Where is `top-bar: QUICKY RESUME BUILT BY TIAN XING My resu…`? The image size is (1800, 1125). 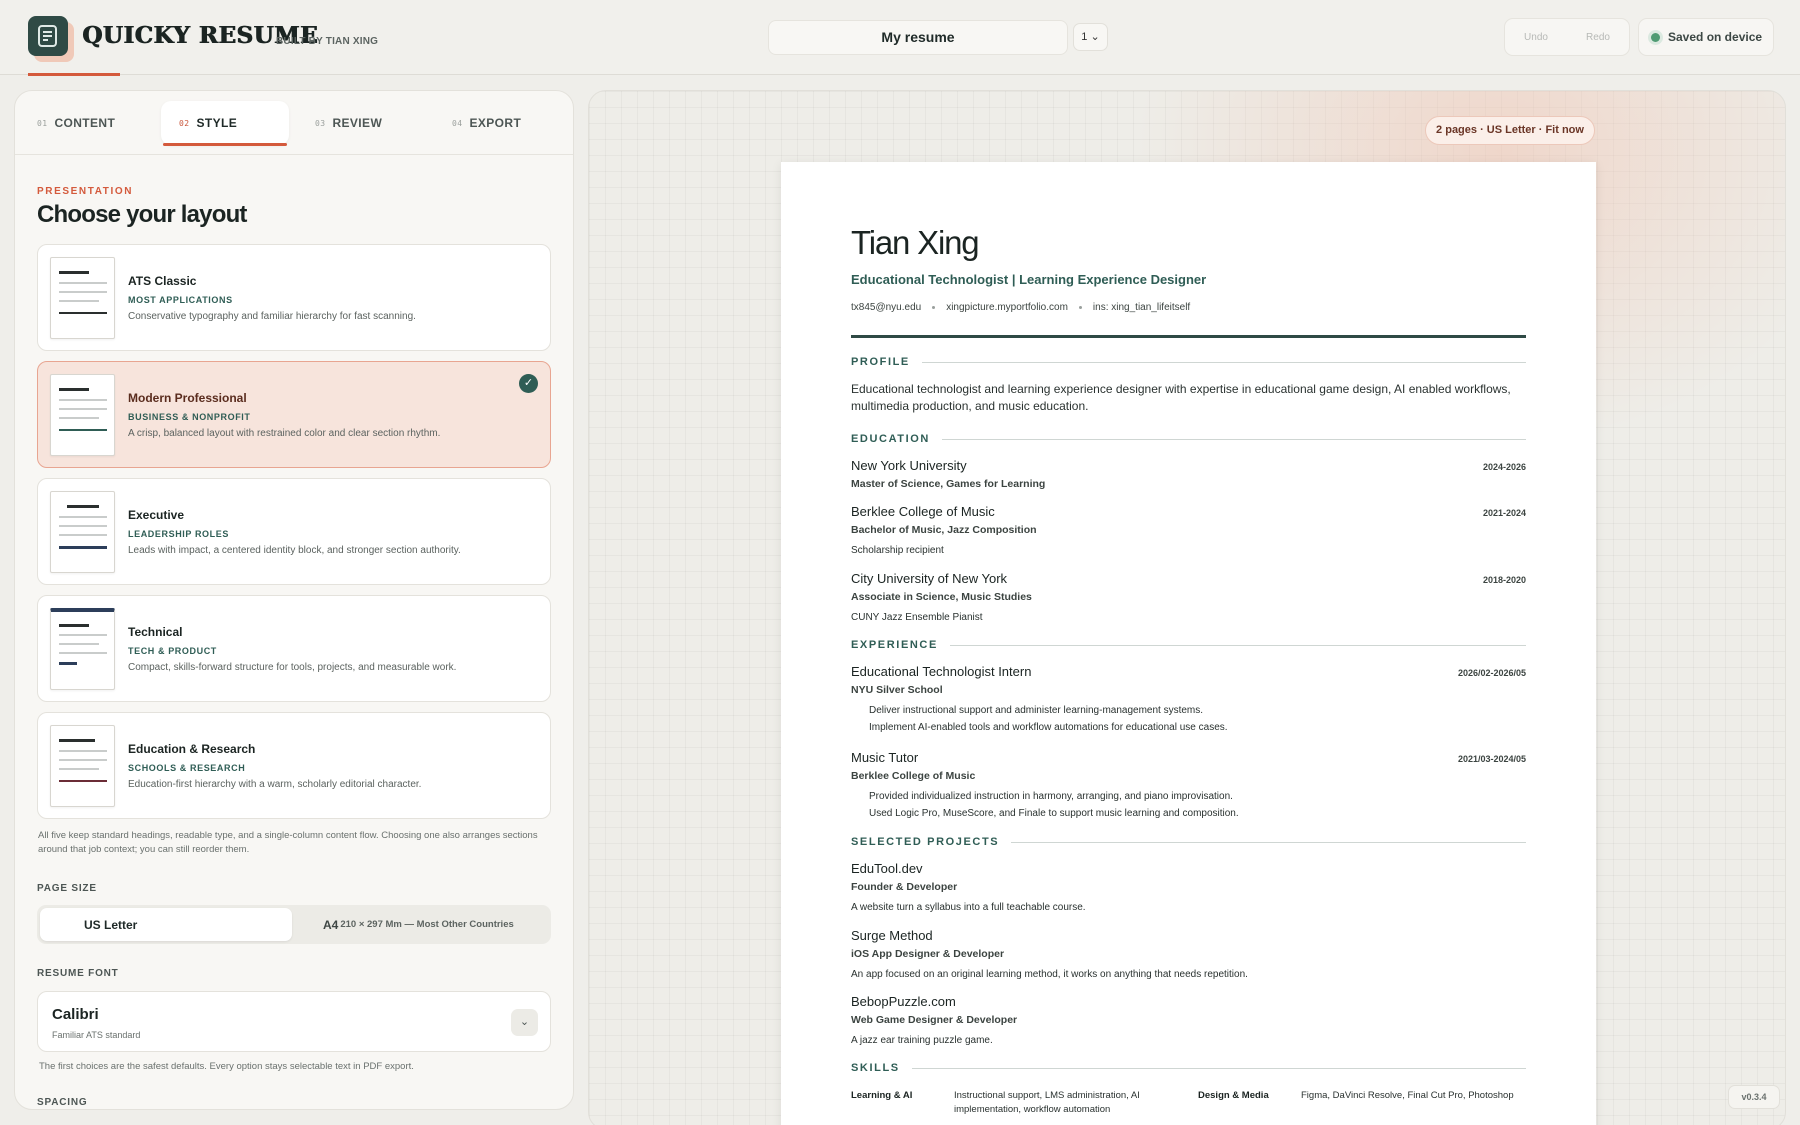
top-bar: QUICKY RESUME BUILT BY TIAN XING My resu… is located at coordinates (900, 38).